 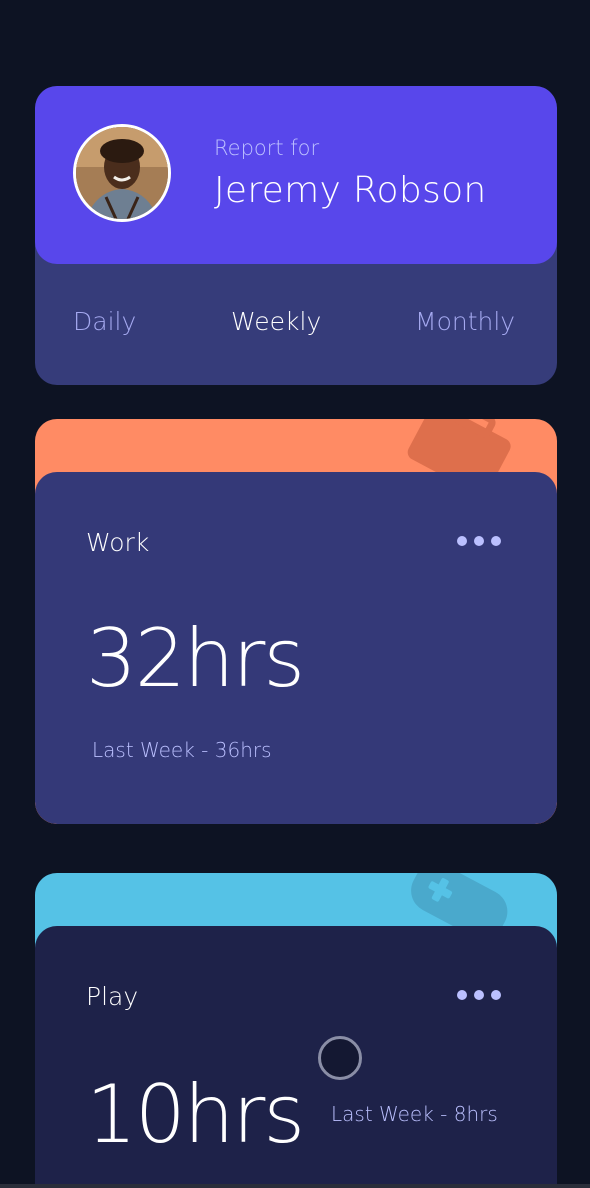 I want to click on avatar-image, so click(x=122, y=173).